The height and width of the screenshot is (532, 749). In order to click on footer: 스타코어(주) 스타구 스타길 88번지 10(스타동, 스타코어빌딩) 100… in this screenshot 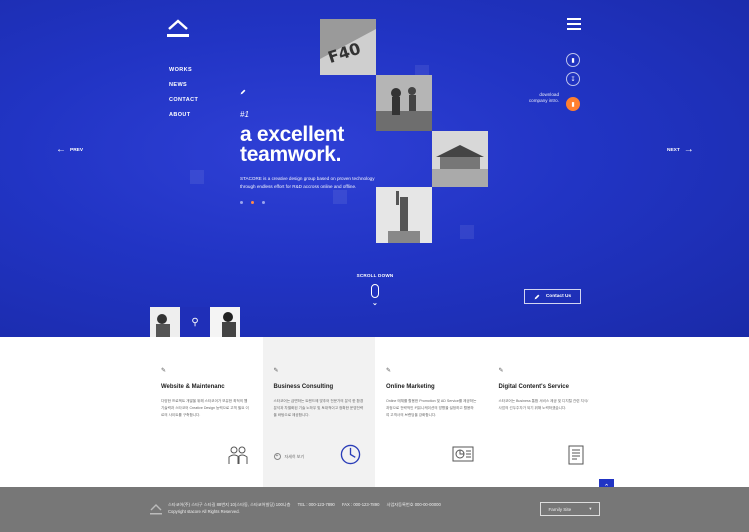, I will do `click(374, 509)`.